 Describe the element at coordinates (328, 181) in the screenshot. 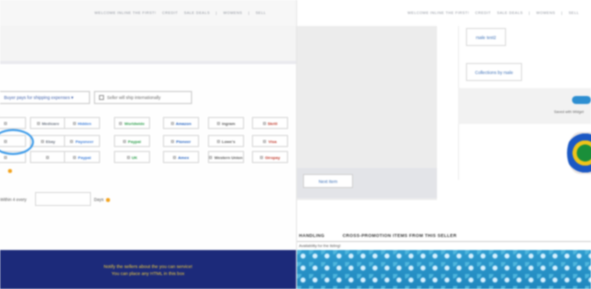

I see `next-item-button: Next Item` at that location.